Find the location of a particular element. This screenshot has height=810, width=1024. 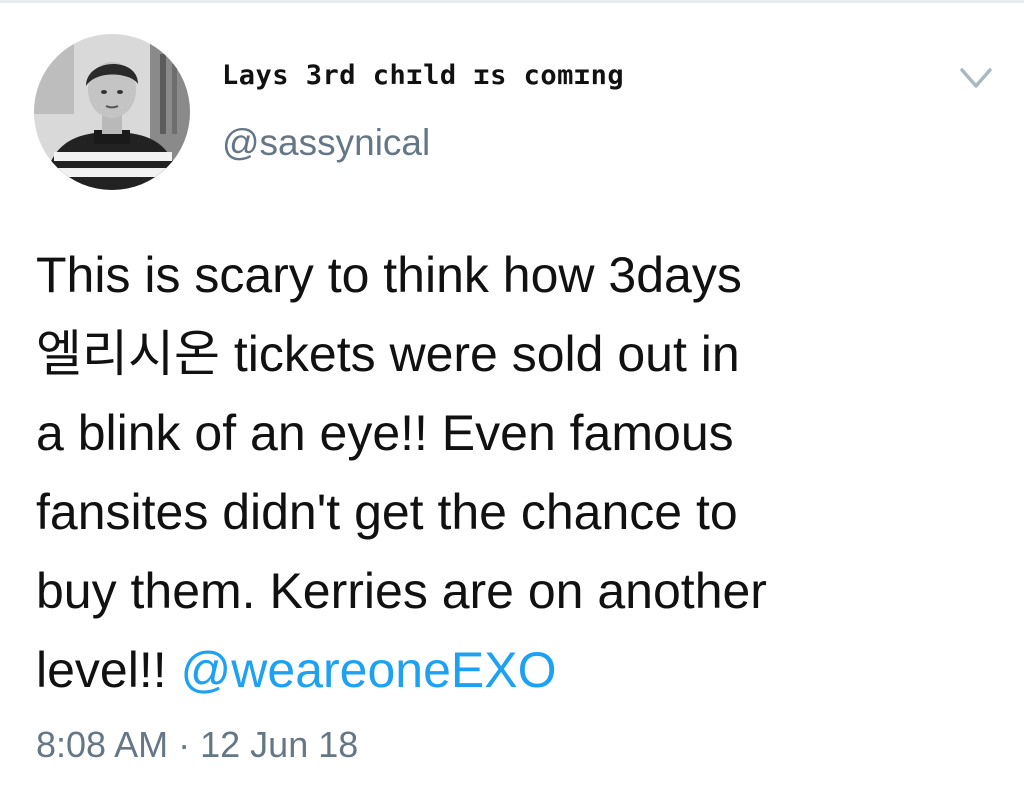

tweet-line-last: level!! @weareoneEXO is located at coordinates (516, 670).